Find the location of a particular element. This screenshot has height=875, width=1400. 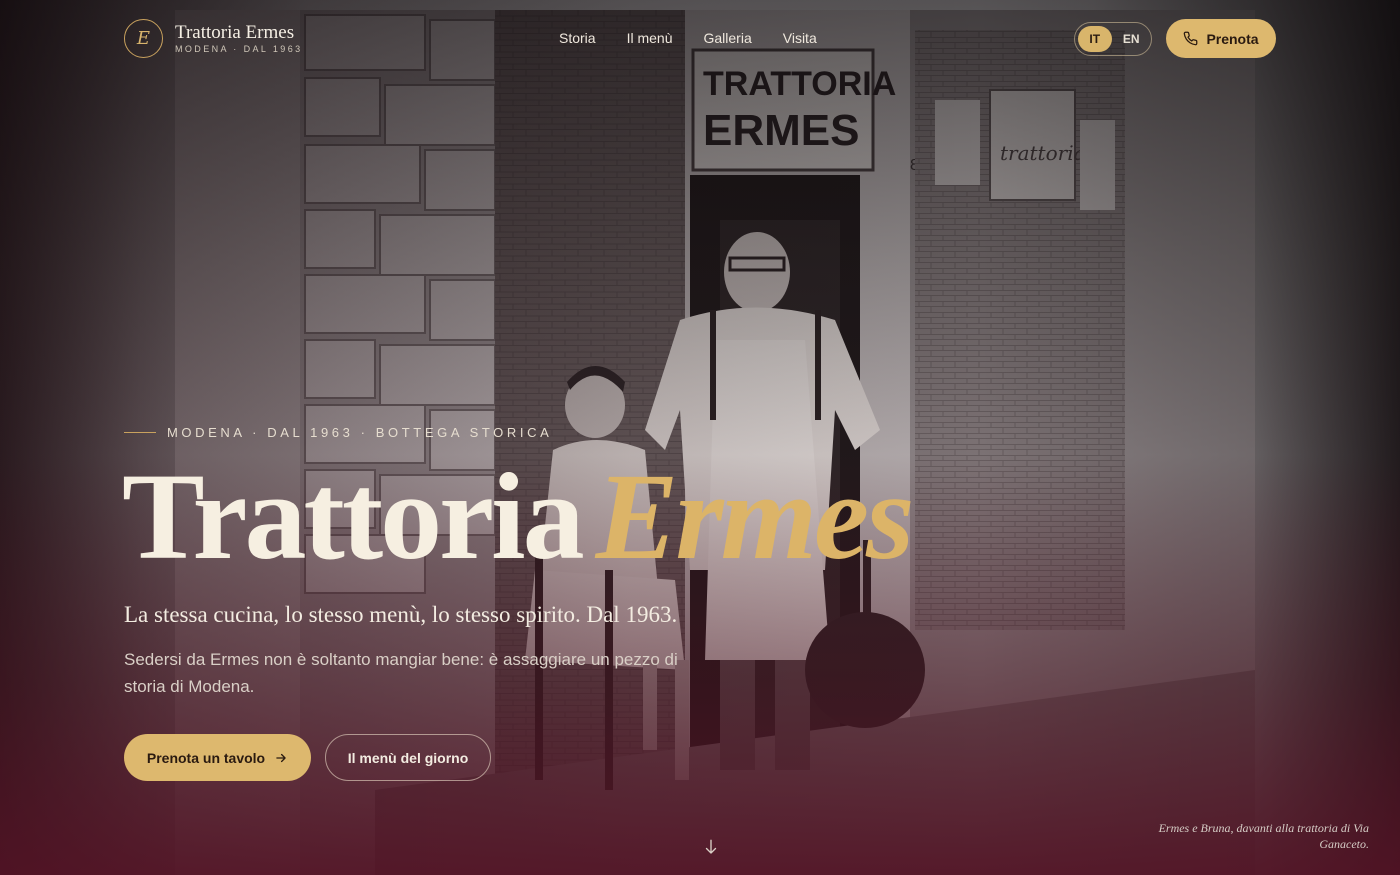

nav-item-visita: Visita is located at coordinates (800, 38).